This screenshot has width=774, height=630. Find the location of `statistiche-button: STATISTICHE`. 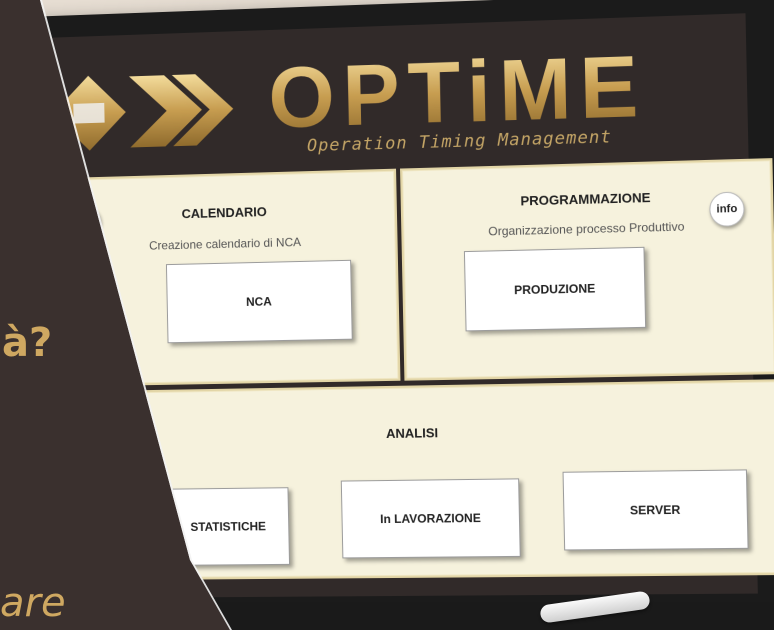

statistiche-button: STATISTICHE is located at coordinates (228, 526).